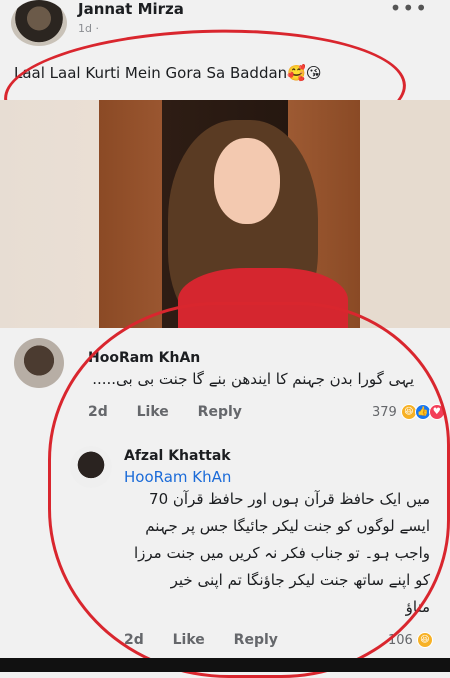 The height and width of the screenshot is (678, 450). Describe the element at coordinates (39, 363) in the screenshot. I see `comment-avatar` at that location.